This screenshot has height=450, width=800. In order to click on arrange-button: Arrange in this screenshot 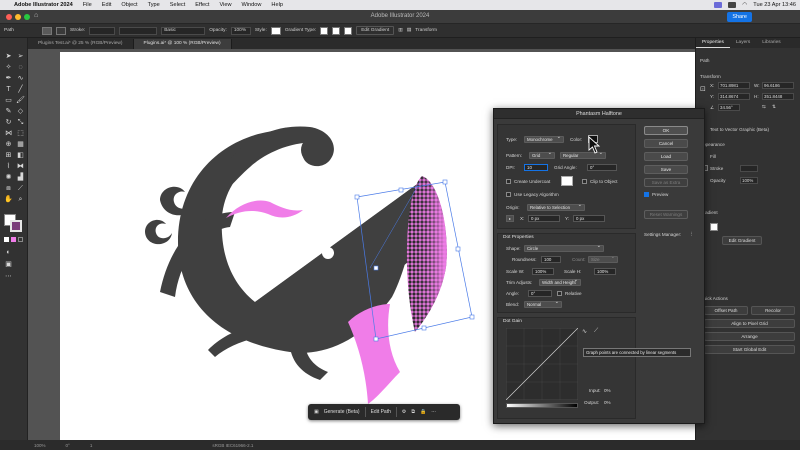, I will do `click(749, 336)`.